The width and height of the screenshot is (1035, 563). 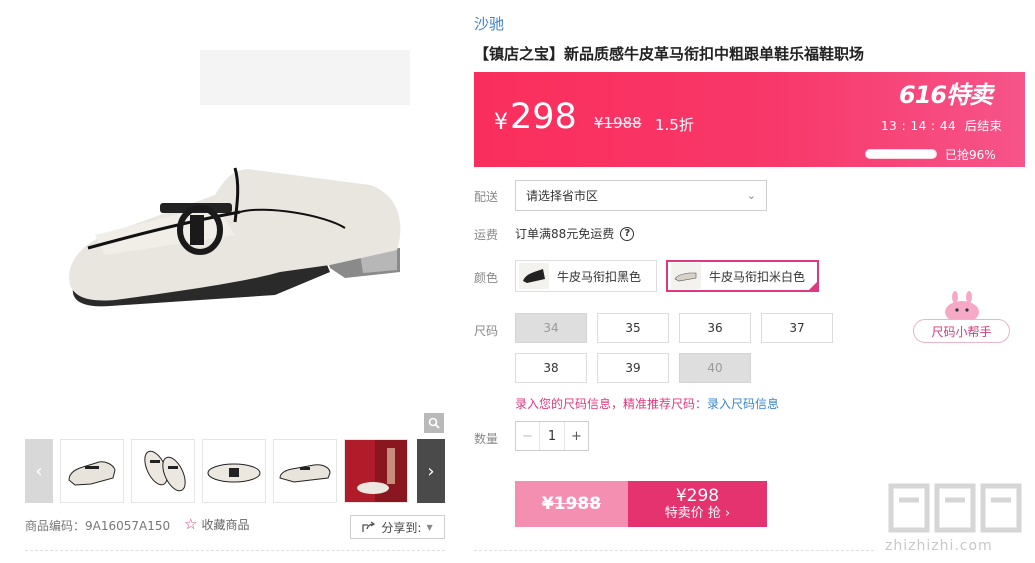 What do you see at coordinates (697, 514) in the screenshot?
I see `buy-action-label: 特卖价 抢 ›` at bounding box center [697, 514].